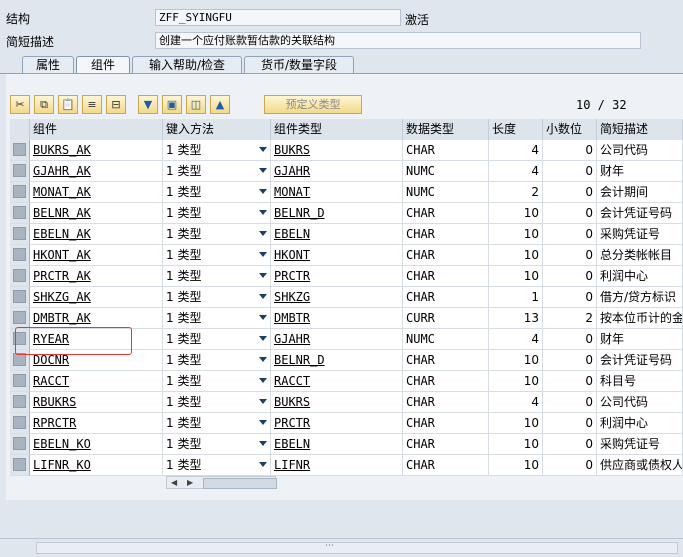 The image size is (683, 557). Describe the element at coordinates (640, 129) in the screenshot. I see `column-header-description: 简短描述` at that location.